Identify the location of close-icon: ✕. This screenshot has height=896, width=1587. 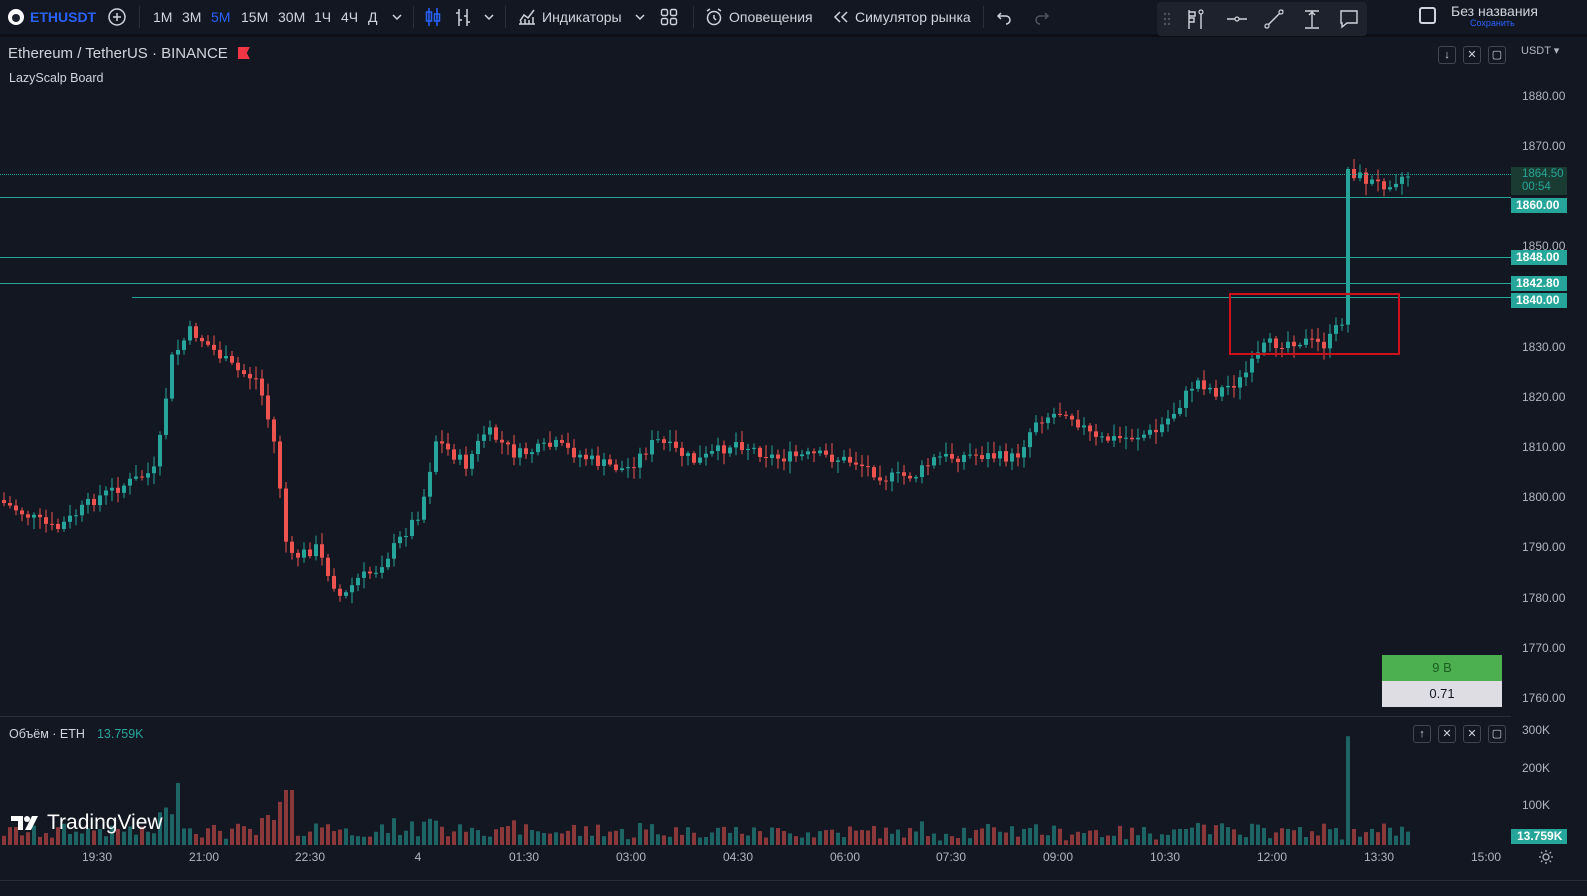
(1447, 734).